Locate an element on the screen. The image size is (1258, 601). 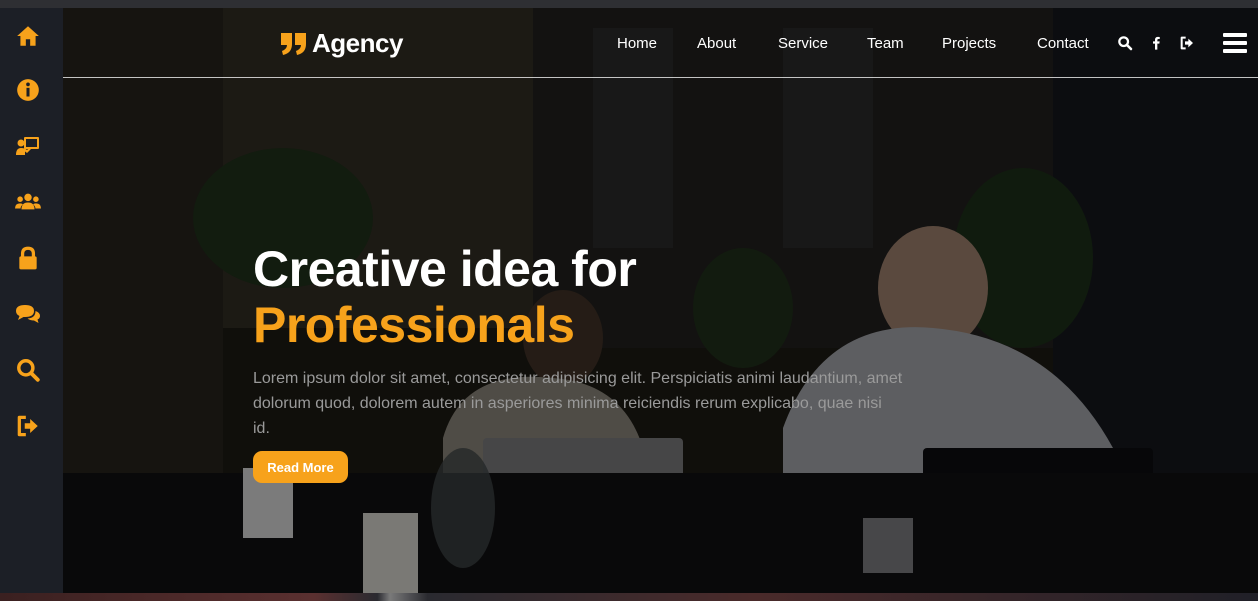
quote-icon is located at coordinates (294, 44).